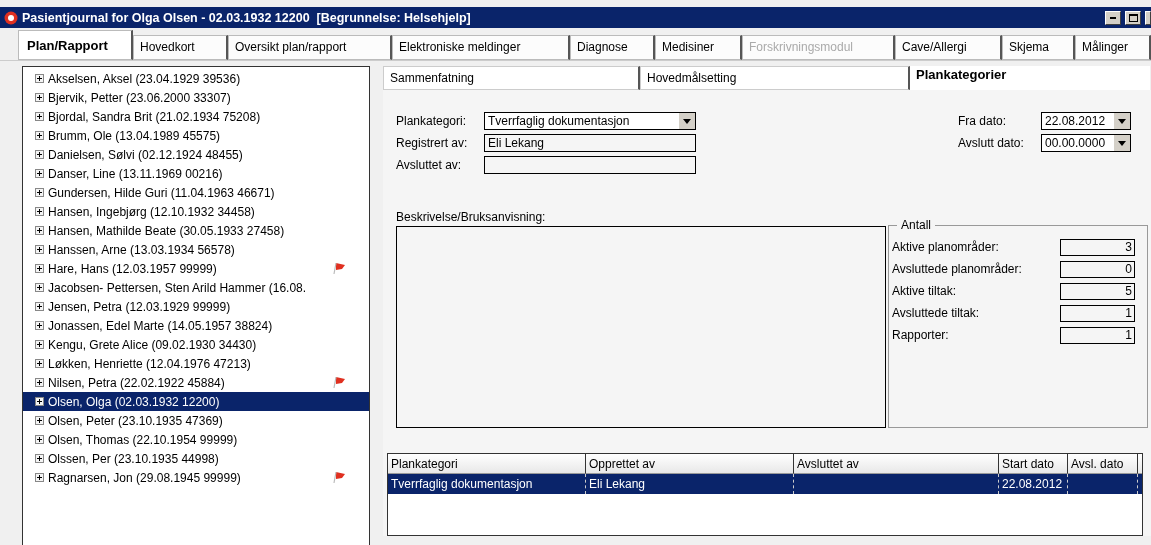  Describe the element at coordinates (1086, 121) in the screenshot. I see `date-picker: 22.08.2012` at that location.